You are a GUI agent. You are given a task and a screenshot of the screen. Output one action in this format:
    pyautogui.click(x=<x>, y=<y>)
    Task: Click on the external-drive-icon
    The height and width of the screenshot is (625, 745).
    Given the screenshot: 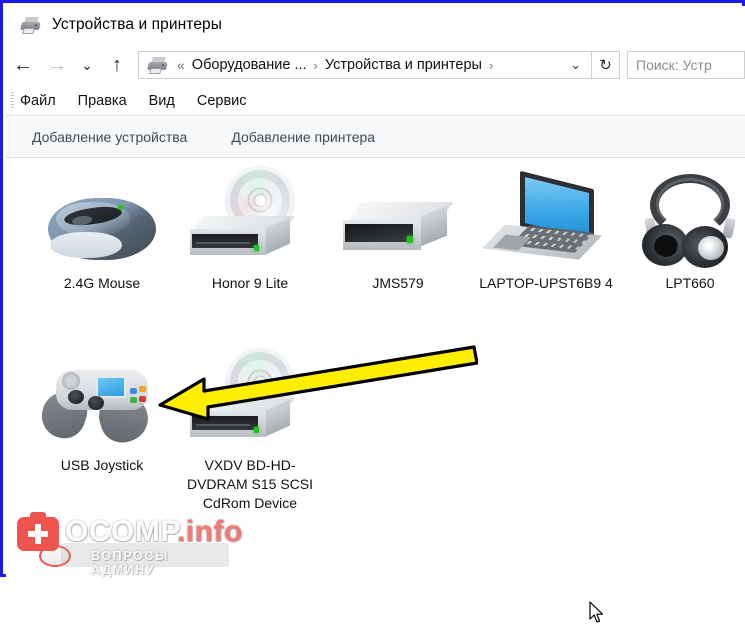 What is the action you would take?
    pyautogui.click(x=398, y=233)
    